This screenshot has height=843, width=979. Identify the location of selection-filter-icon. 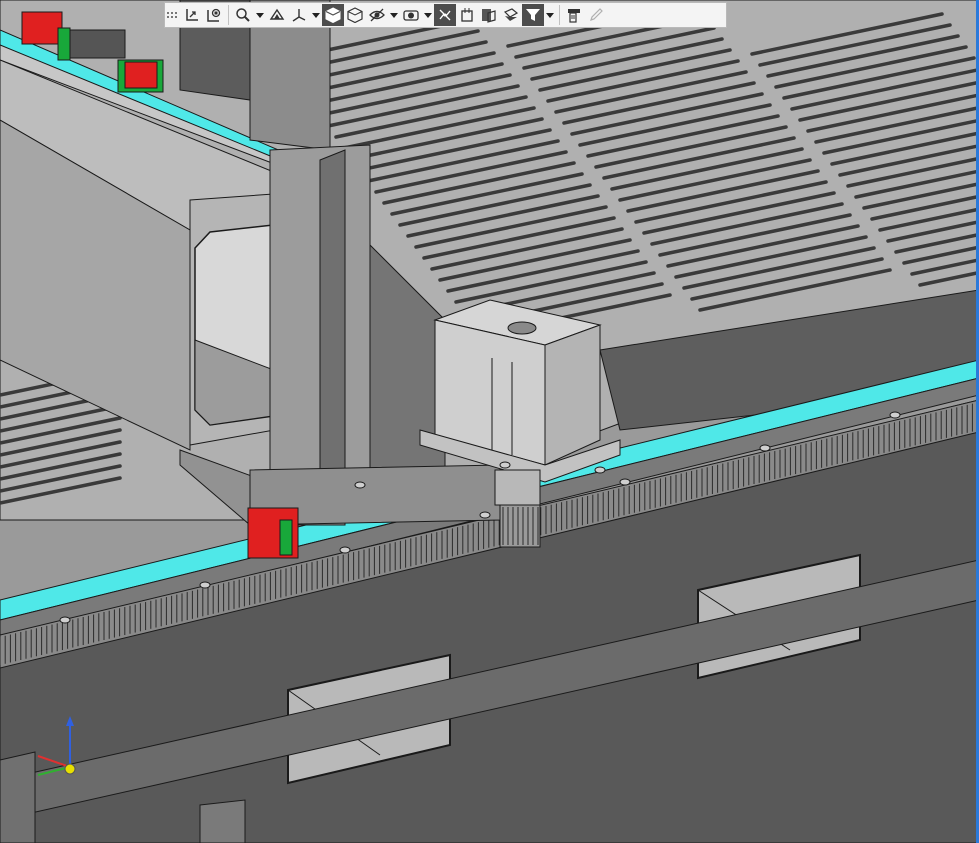
(533, 15).